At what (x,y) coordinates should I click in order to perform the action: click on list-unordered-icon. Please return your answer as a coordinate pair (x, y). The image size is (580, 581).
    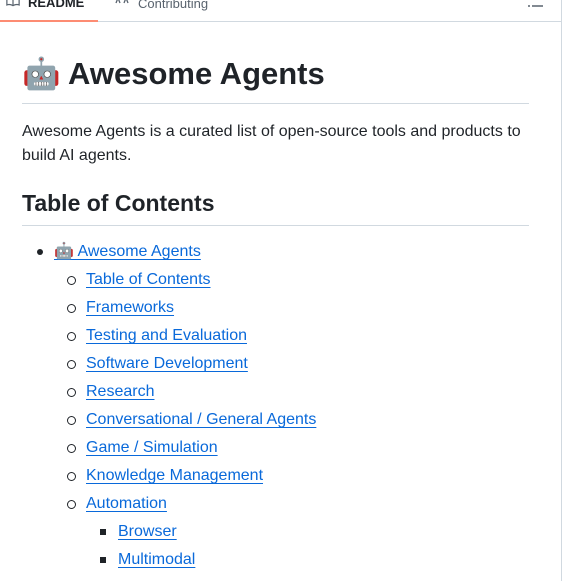
    Looking at the image, I should click on (536, 8).